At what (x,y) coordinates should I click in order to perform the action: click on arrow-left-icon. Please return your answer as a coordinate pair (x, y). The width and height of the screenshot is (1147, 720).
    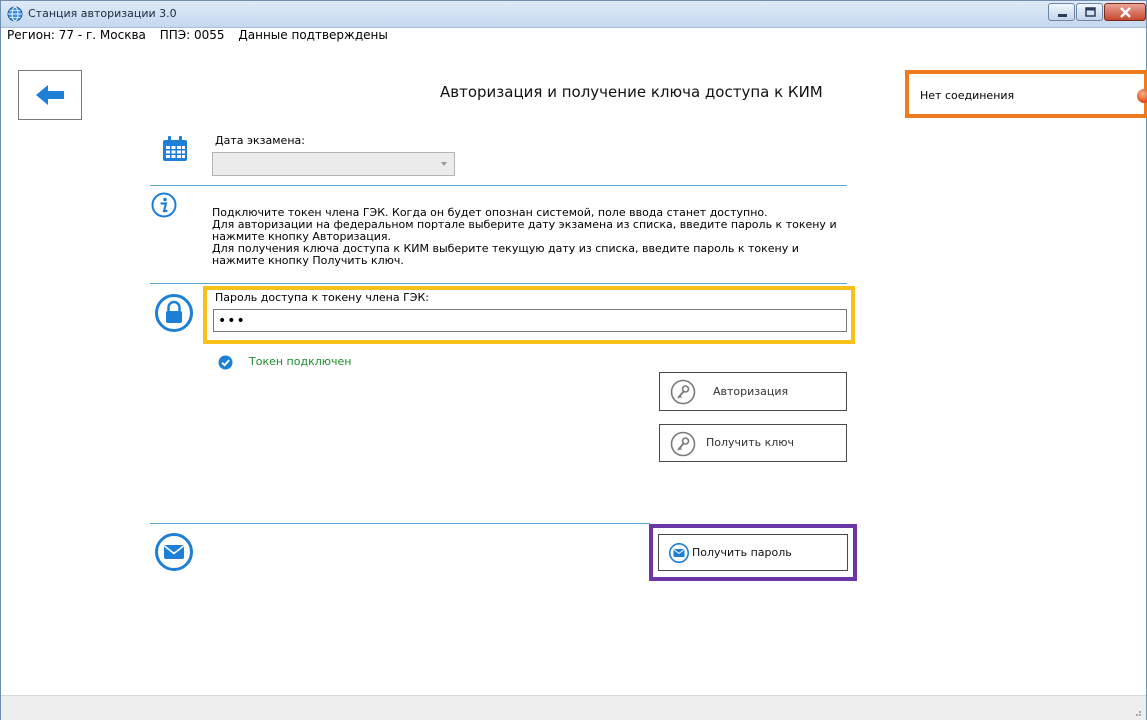
    Looking at the image, I should click on (50, 95).